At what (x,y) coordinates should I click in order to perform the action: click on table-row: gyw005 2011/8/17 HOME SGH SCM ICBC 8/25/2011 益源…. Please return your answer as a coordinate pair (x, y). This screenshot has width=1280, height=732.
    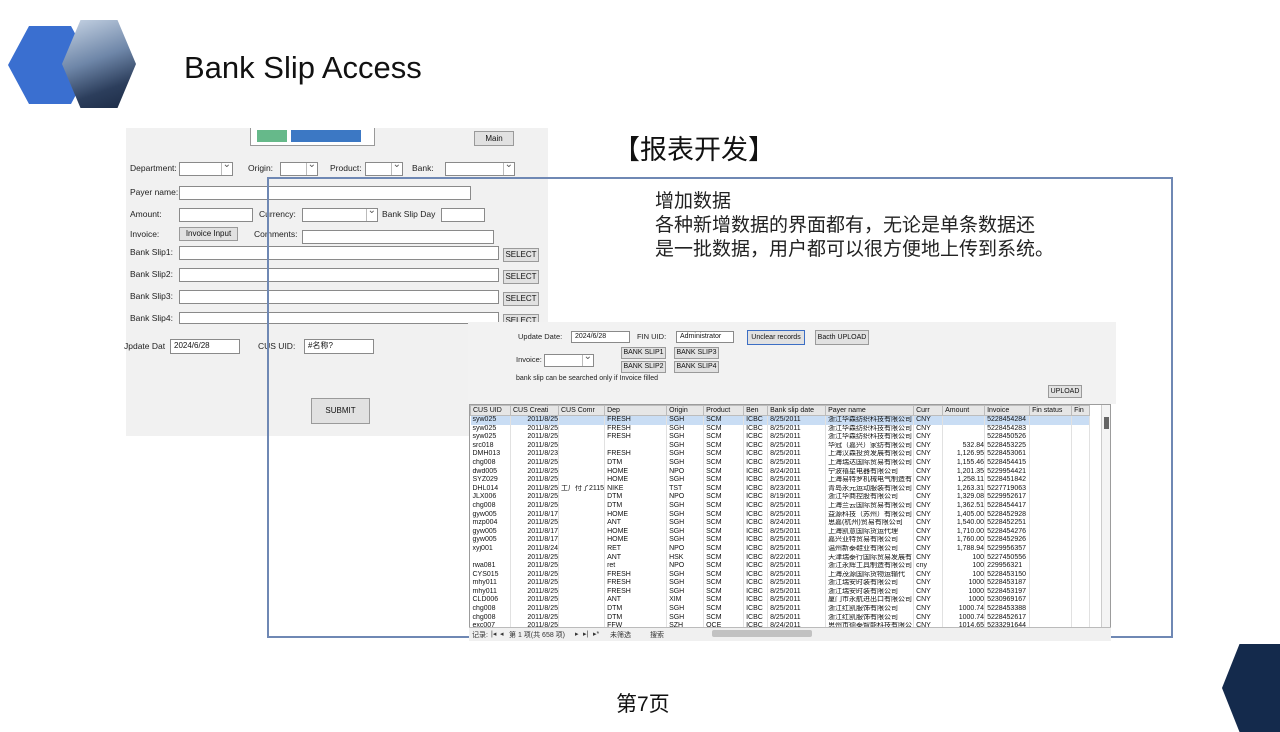
    Looking at the image, I should click on (780, 515).